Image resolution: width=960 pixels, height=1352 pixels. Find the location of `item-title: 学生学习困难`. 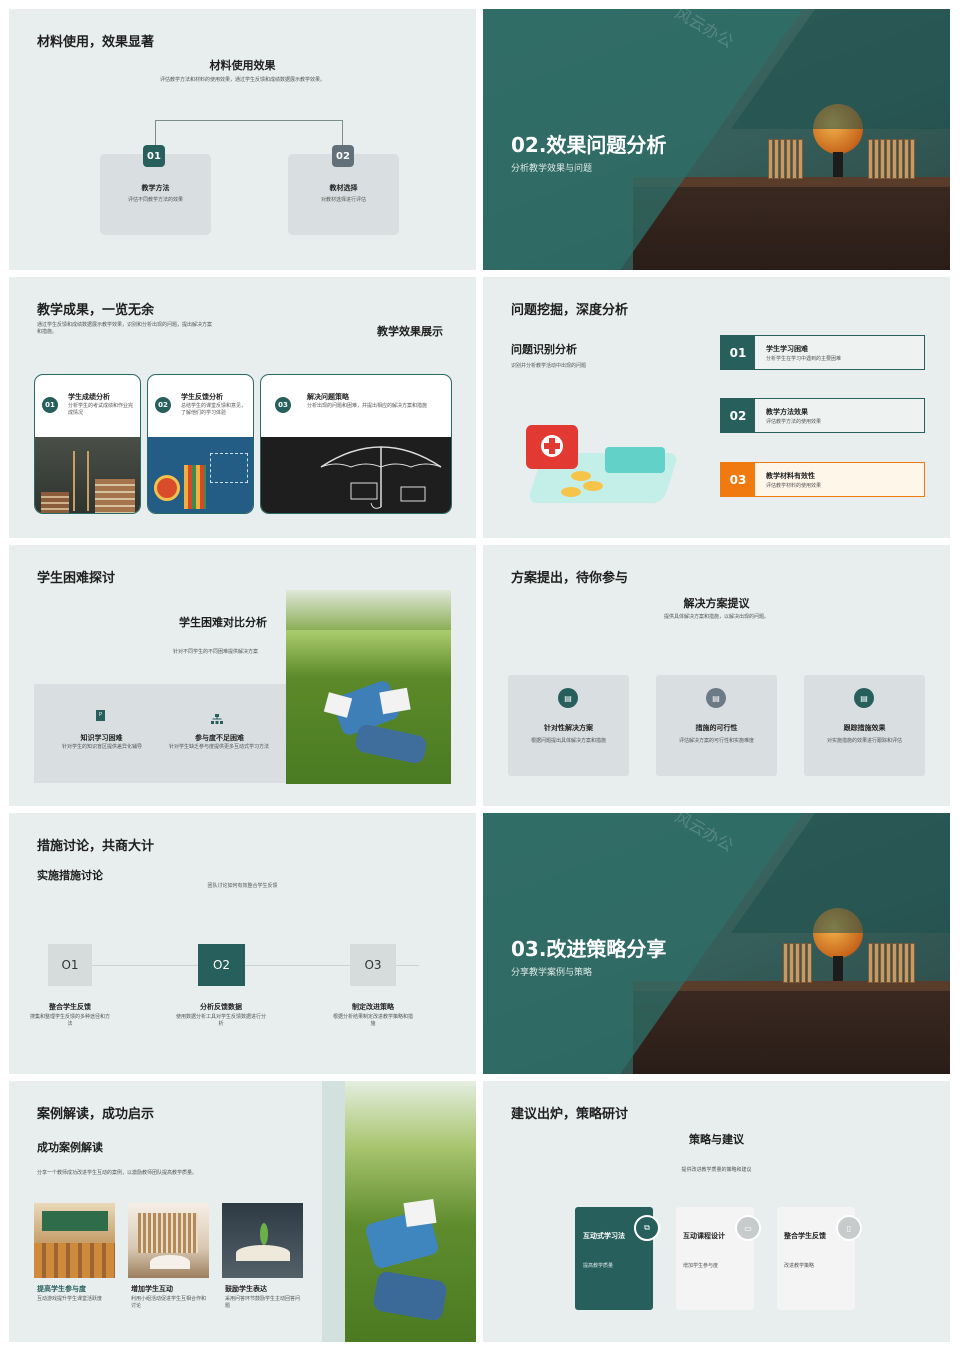

item-title: 学生学习困难 is located at coordinates (787, 349).